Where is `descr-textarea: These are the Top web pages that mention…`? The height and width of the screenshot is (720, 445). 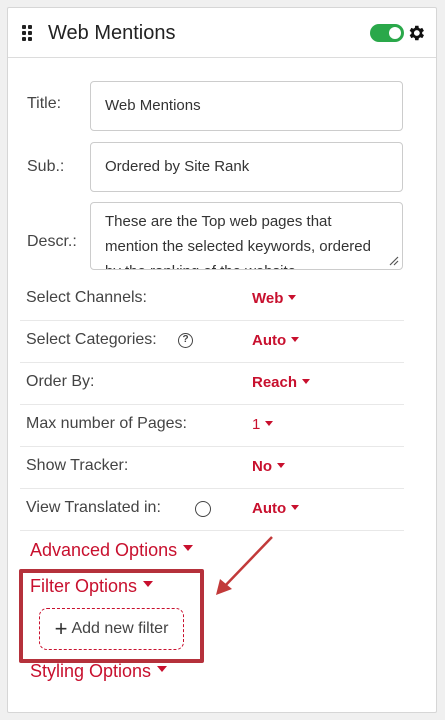
descr-textarea: These are the Top web pages that mention… is located at coordinates (246, 236).